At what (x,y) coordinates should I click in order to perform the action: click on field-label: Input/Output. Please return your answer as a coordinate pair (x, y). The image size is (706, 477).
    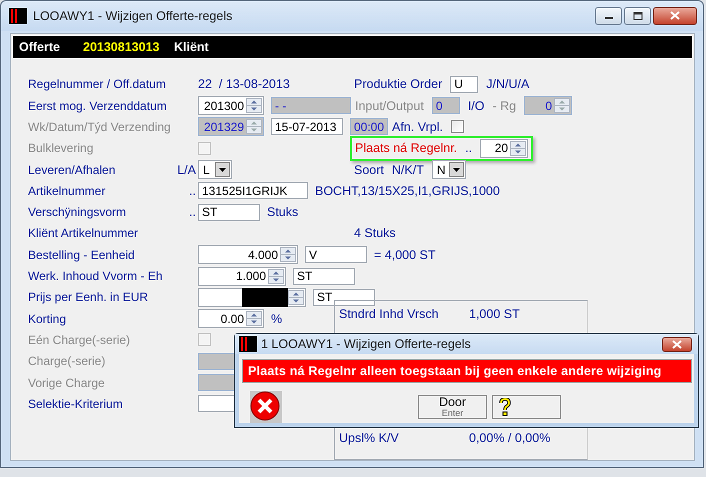
    Looking at the image, I should click on (389, 105).